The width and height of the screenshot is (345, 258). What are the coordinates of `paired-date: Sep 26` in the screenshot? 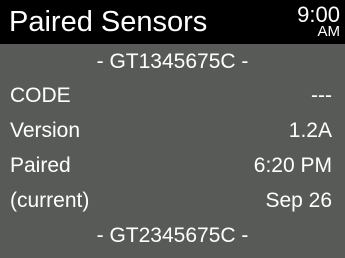 It's located at (298, 200).